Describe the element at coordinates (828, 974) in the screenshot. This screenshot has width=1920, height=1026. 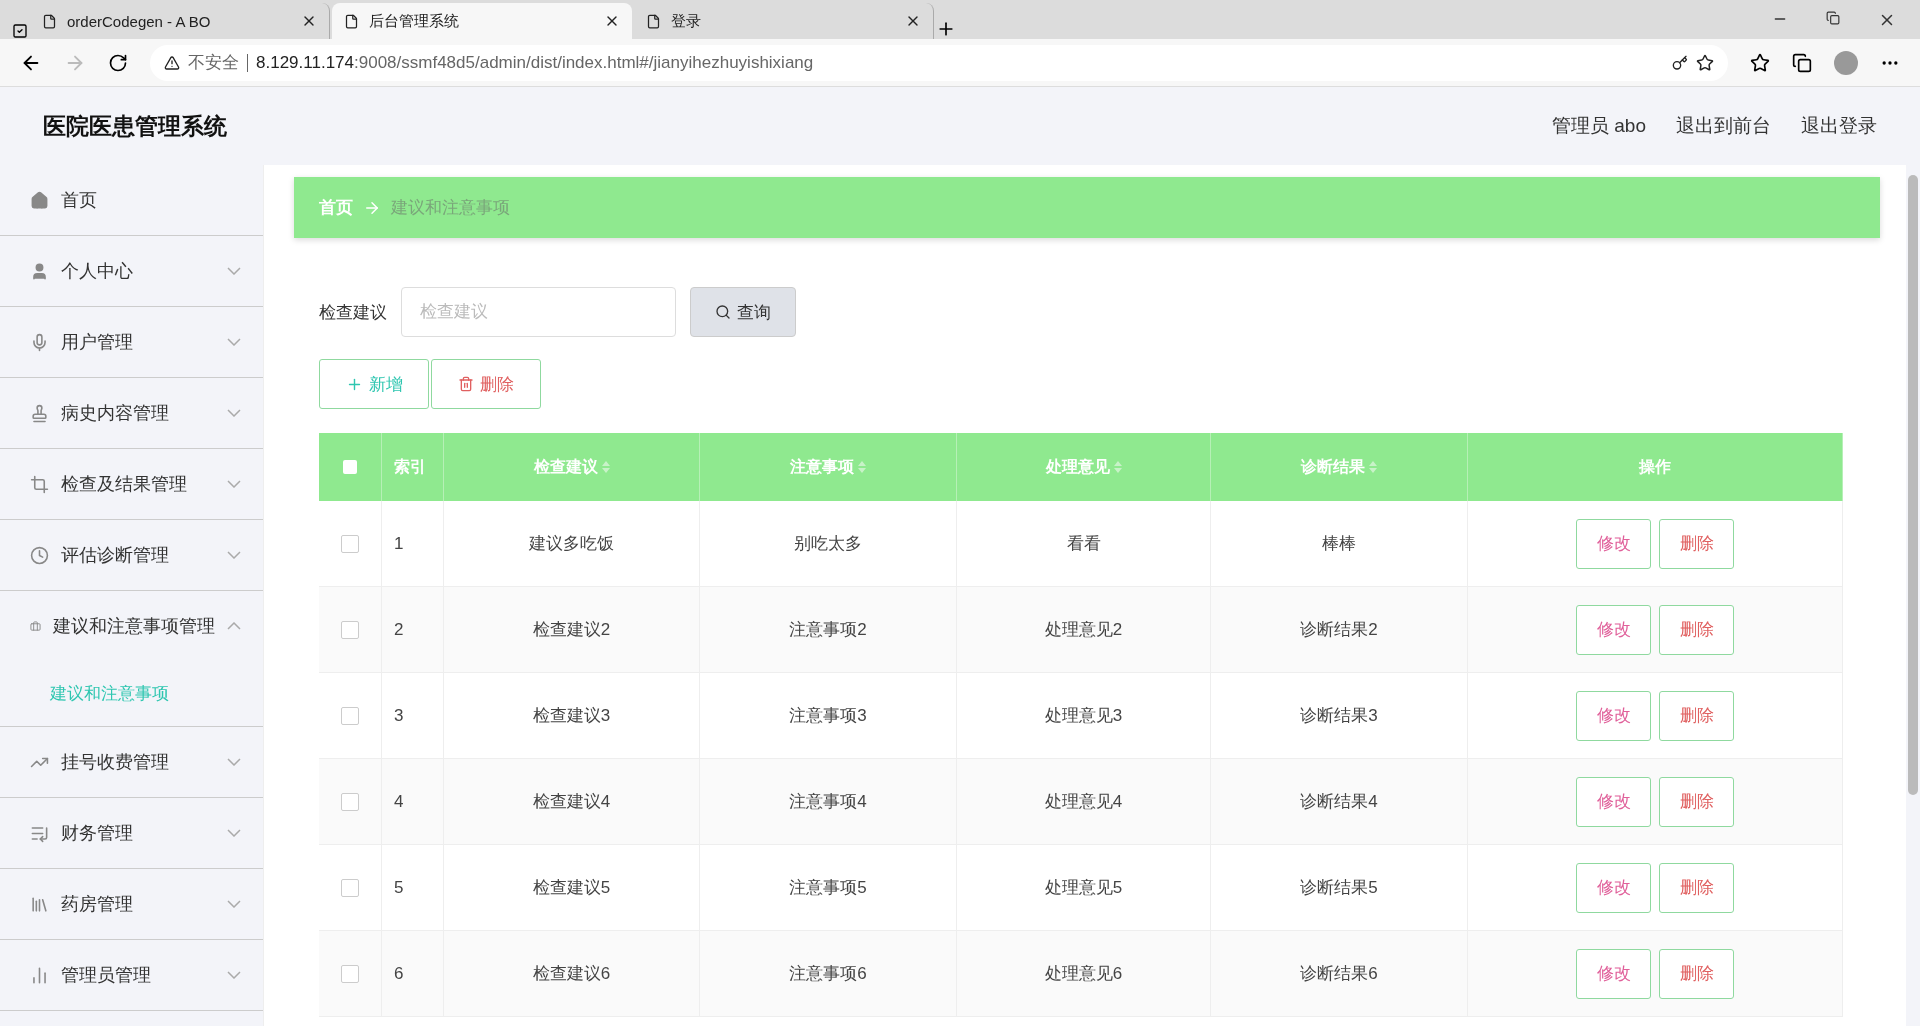
I see `table-cell: 注意事项6` at that location.